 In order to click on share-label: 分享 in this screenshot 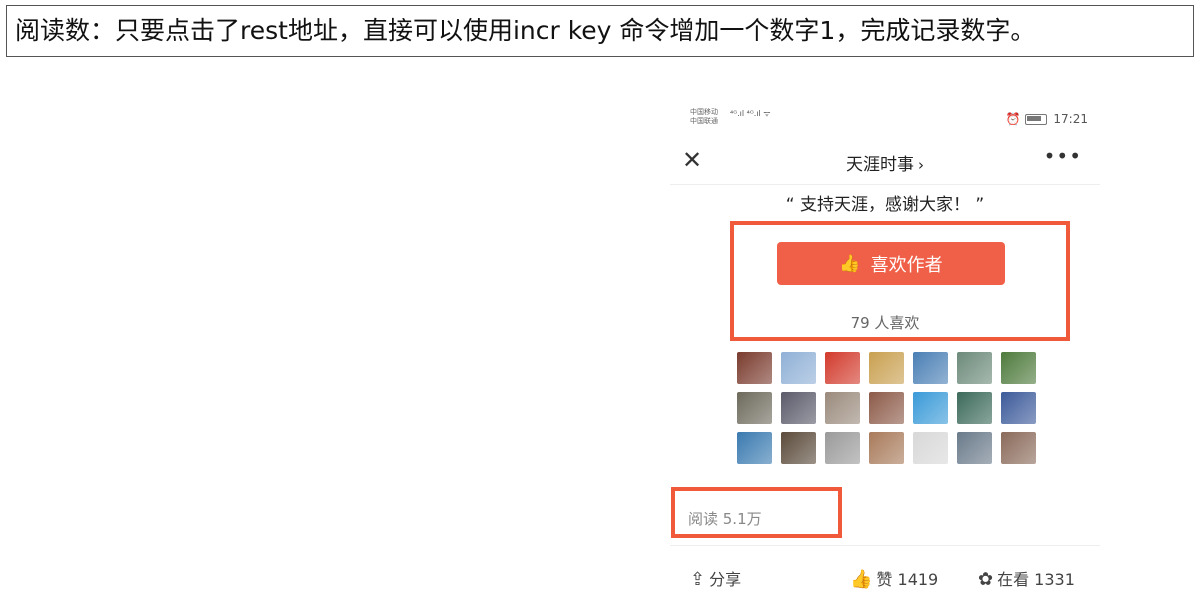, I will do `click(725, 579)`.